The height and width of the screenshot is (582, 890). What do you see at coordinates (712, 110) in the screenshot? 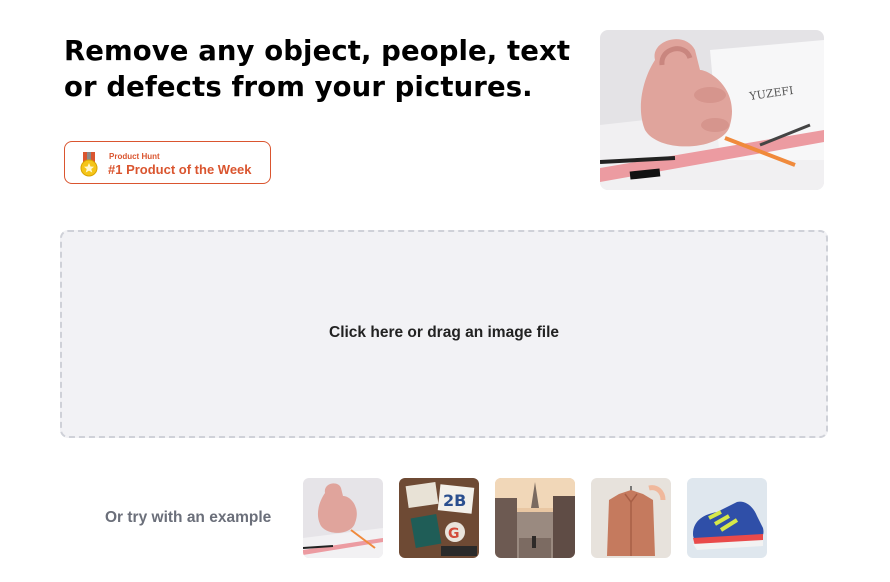
I see `hero-image: YUZEFI` at bounding box center [712, 110].